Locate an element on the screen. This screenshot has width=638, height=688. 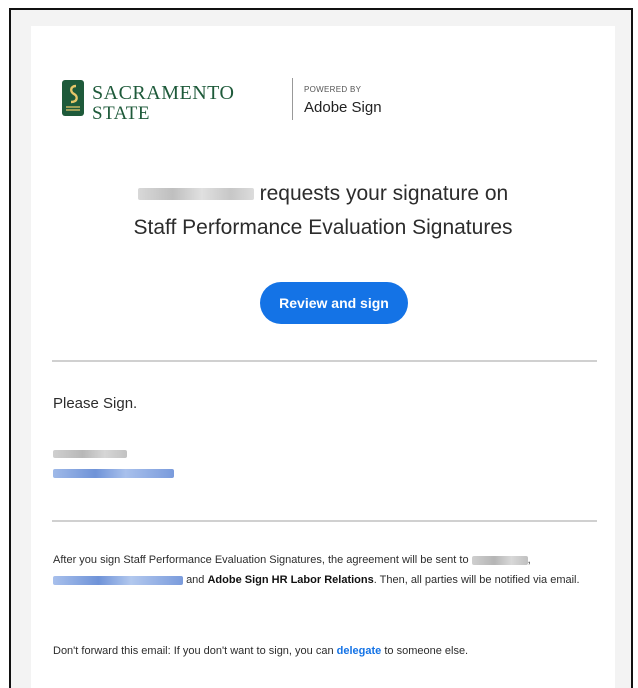
headline-text: requests your signature on is located at coordinates (384, 193).